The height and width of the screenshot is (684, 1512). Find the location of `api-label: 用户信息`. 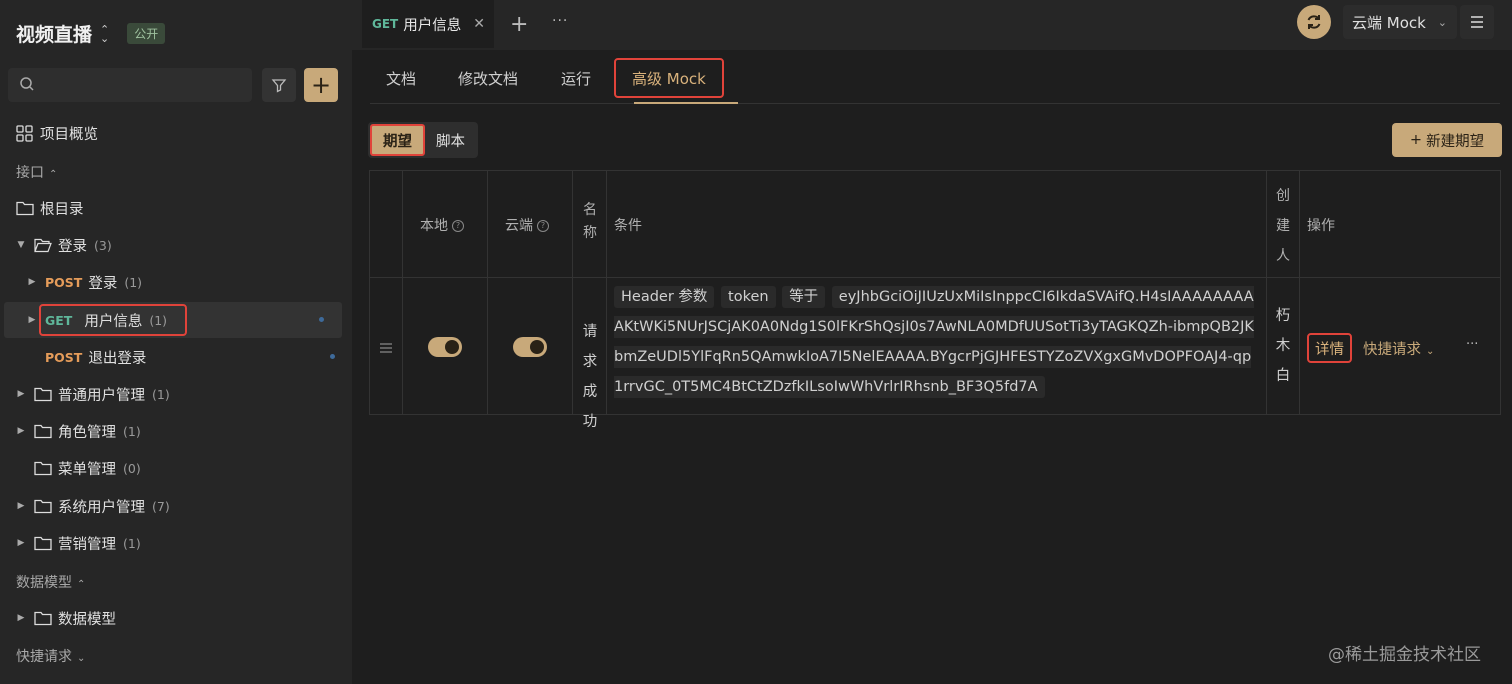

api-label: 用户信息 is located at coordinates (113, 321).